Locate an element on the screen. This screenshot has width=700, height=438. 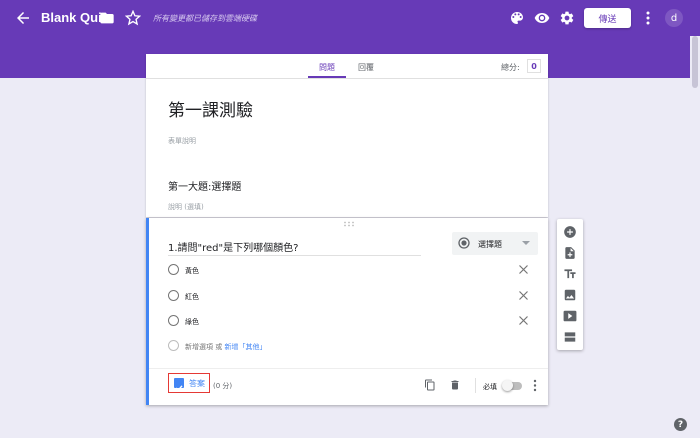
answer-key-label: 答案 is located at coordinates (197, 383).